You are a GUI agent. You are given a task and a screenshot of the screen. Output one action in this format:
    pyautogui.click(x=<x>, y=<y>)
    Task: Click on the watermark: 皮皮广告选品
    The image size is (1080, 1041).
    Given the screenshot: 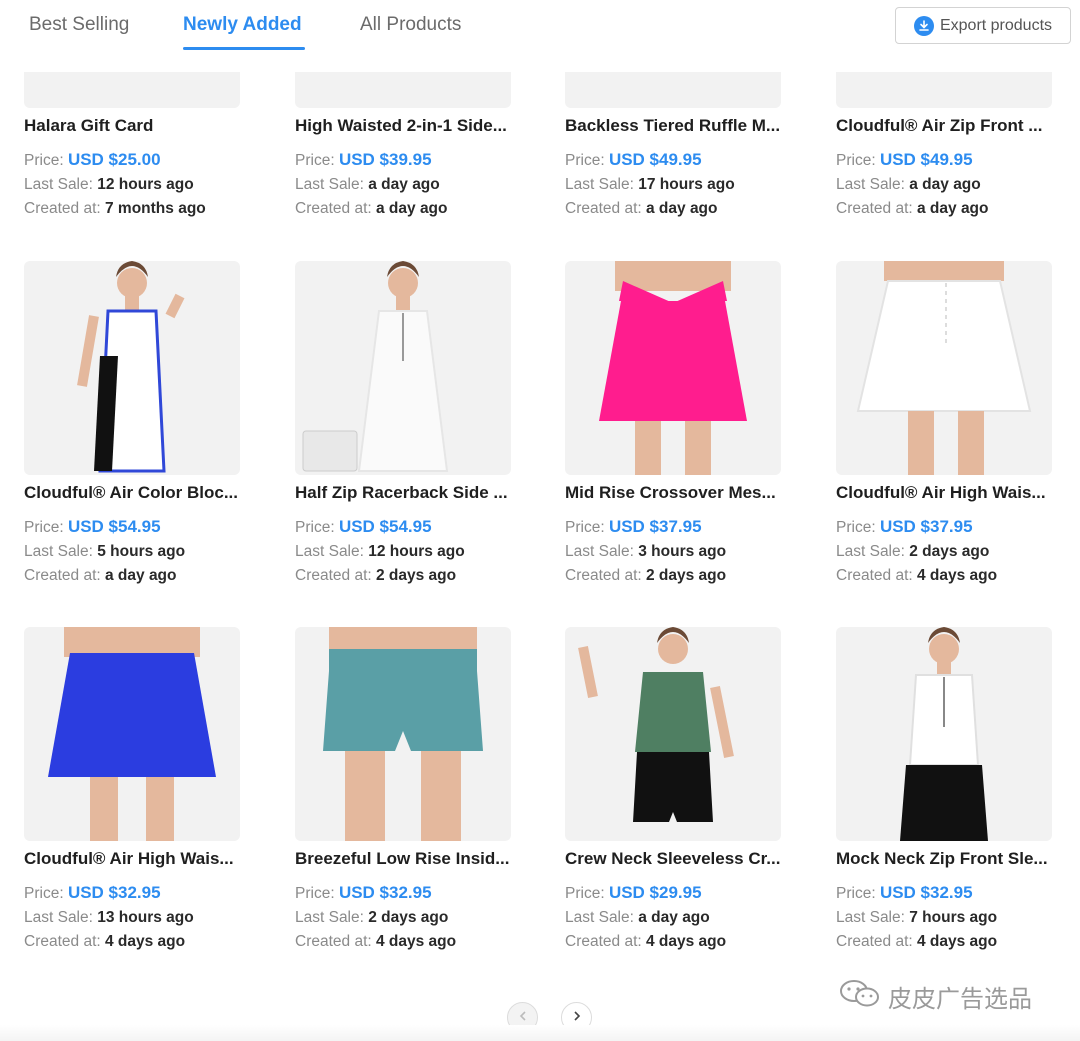 What is the action you would take?
    pyautogui.click(x=935, y=996)
    